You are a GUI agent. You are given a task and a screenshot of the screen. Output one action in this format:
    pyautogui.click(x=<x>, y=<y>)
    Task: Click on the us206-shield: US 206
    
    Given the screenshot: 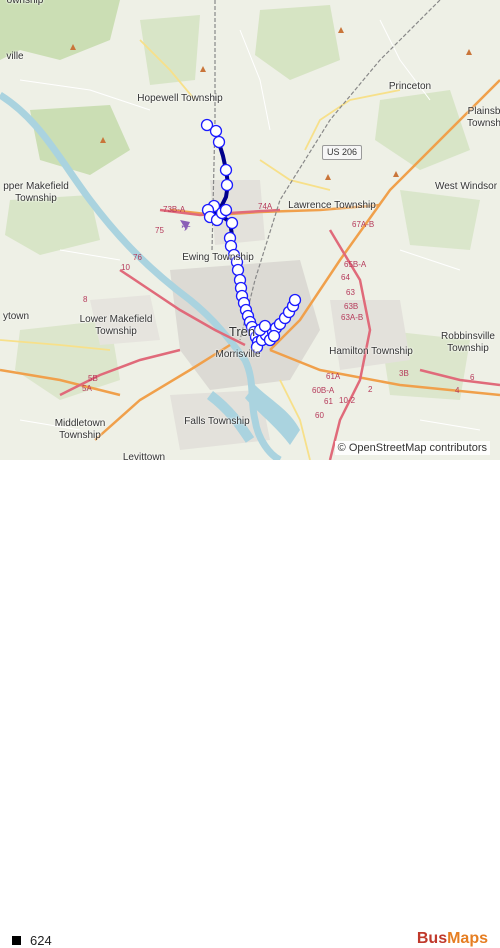 What is the action you would take?
    pyautogui.click(x=342, y=152)
    